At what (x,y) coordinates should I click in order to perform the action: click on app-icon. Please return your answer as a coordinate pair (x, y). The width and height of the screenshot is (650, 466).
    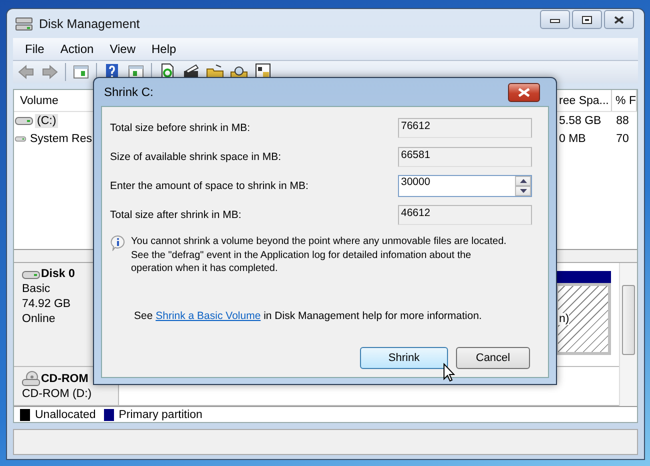
    Looking at the image, I should click on (24, 24).